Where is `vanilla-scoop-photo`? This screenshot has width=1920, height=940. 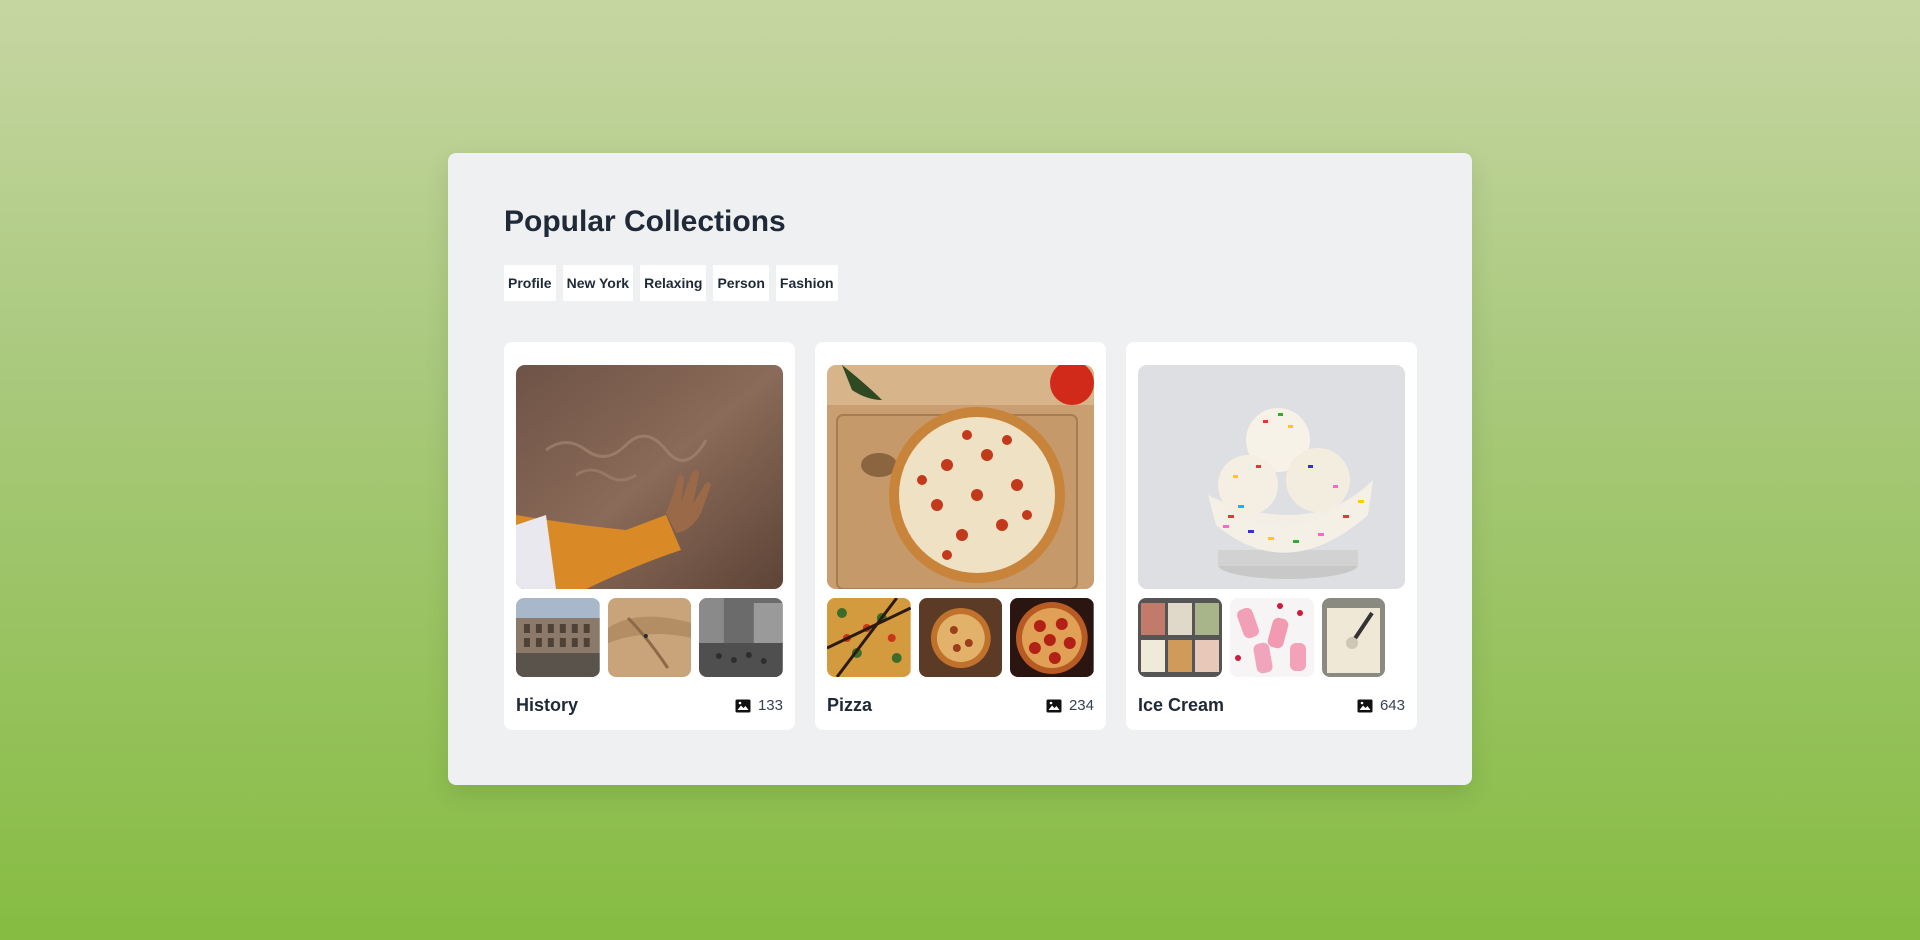
vanilla-scoop-photo is located at coordinates (1353, 637).